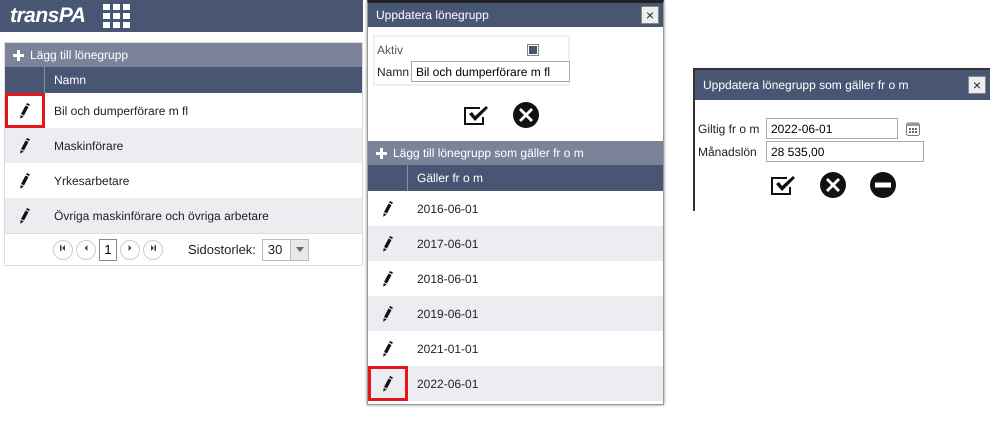 Image resolution: width=998 pixels, height=436 pixels. Describe the element at coordinates (447, 244) in the screenshot. I see `table-cell-text: 2017-06-01` at that location.